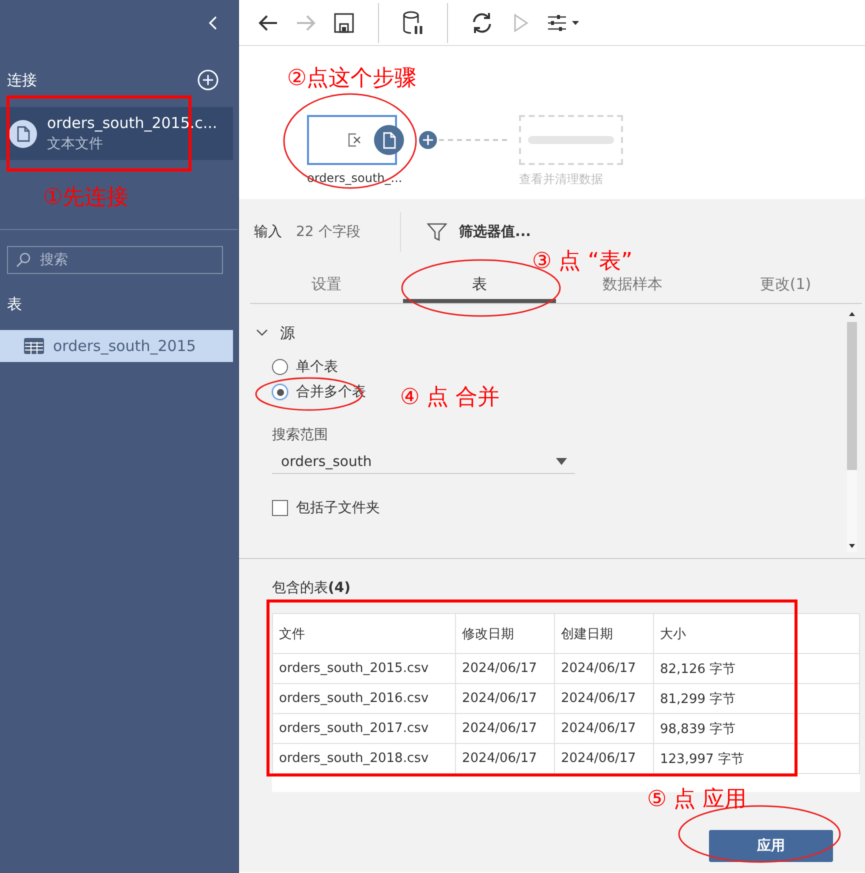  I want to click on field-label: 搜索范围, so click(300, 435).